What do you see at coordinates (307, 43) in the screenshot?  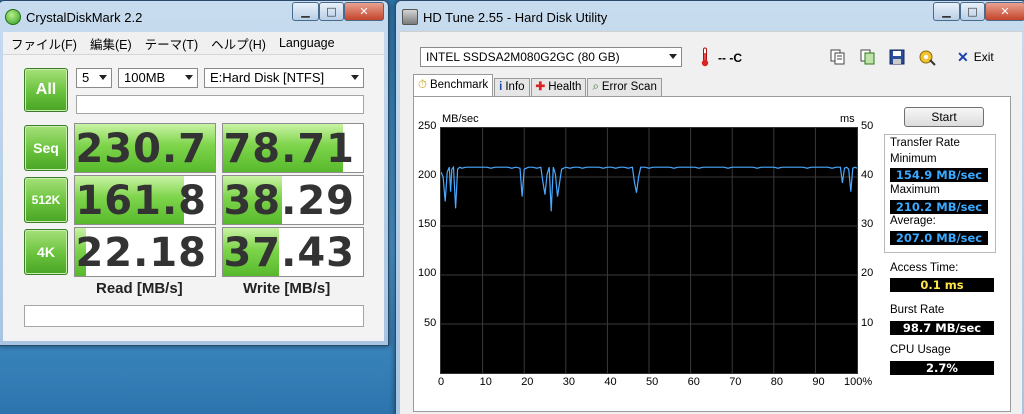 I see `menu-language: Language` at bounding box center [307, 43].